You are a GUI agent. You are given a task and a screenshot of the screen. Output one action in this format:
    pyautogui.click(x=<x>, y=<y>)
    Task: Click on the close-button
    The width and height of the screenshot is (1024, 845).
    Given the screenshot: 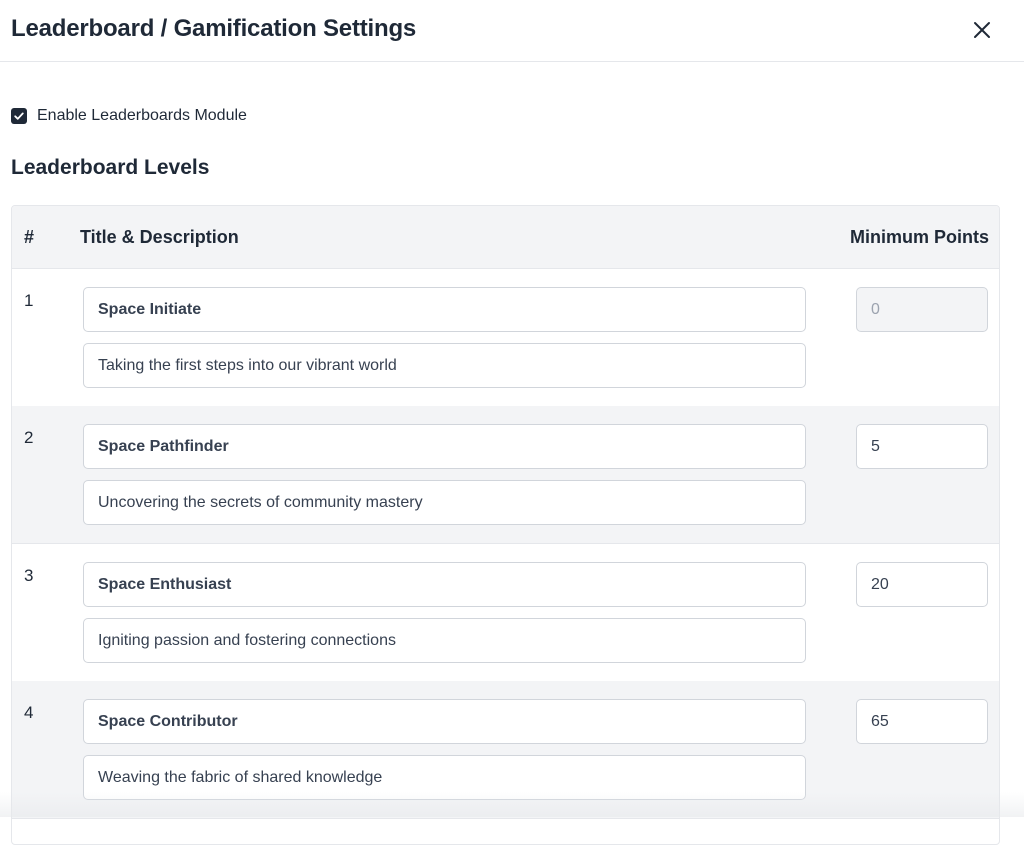 What is the action you would take?
    pyautogui.click(x=982, y=30)
    